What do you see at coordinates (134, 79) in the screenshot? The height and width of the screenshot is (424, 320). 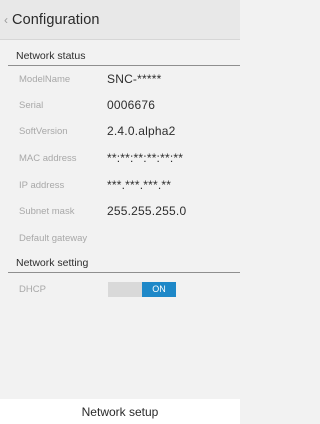 I see `row-value: SNC-*****` at bounding box center [134, 79].